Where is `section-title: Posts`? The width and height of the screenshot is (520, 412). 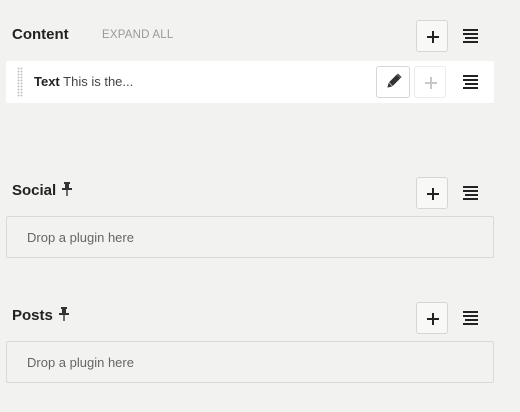 section-title: Posts is located at coordinates (40, 316).